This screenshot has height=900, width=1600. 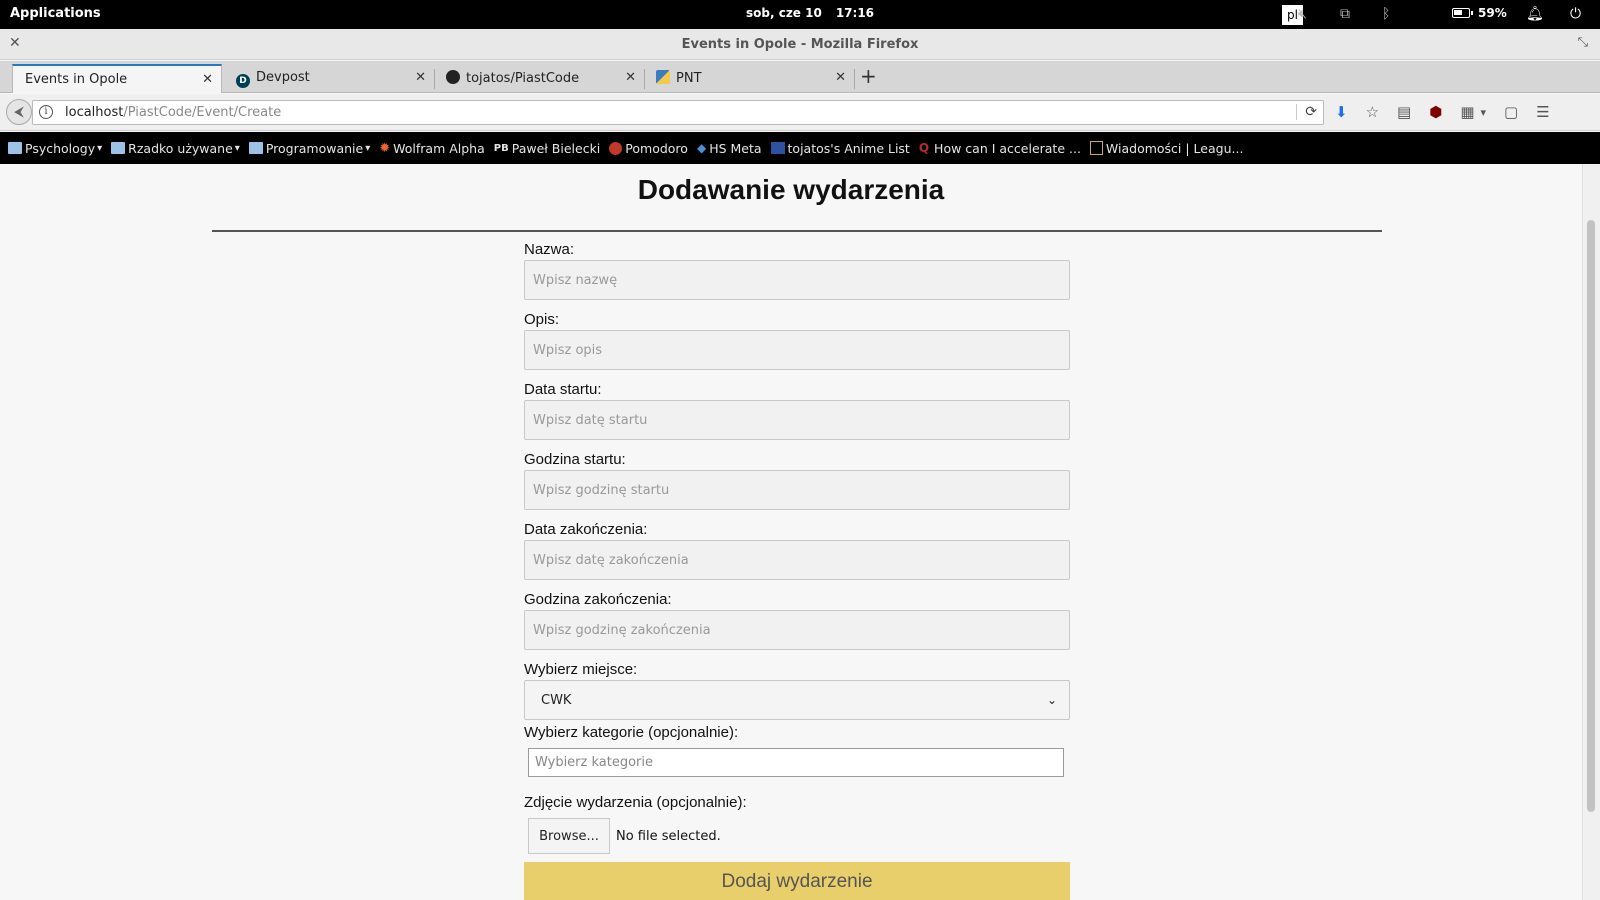 What do you see at coordinates (868, 76) in the screenshot?
I see `new-tab-button: +` at bounding box center [868, 76].